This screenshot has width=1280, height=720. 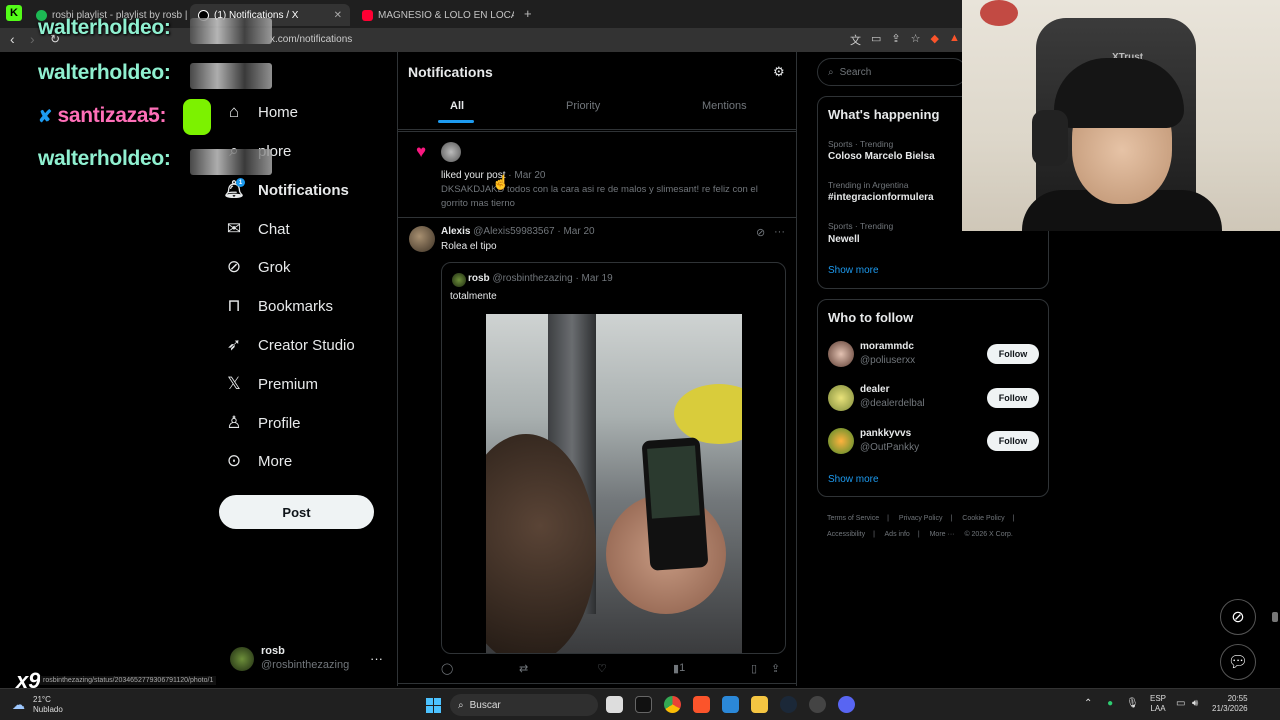 What do you see at coordinates (817, 704) in the screenshot?
I see `app-icon` at bounding box center [817, 704].